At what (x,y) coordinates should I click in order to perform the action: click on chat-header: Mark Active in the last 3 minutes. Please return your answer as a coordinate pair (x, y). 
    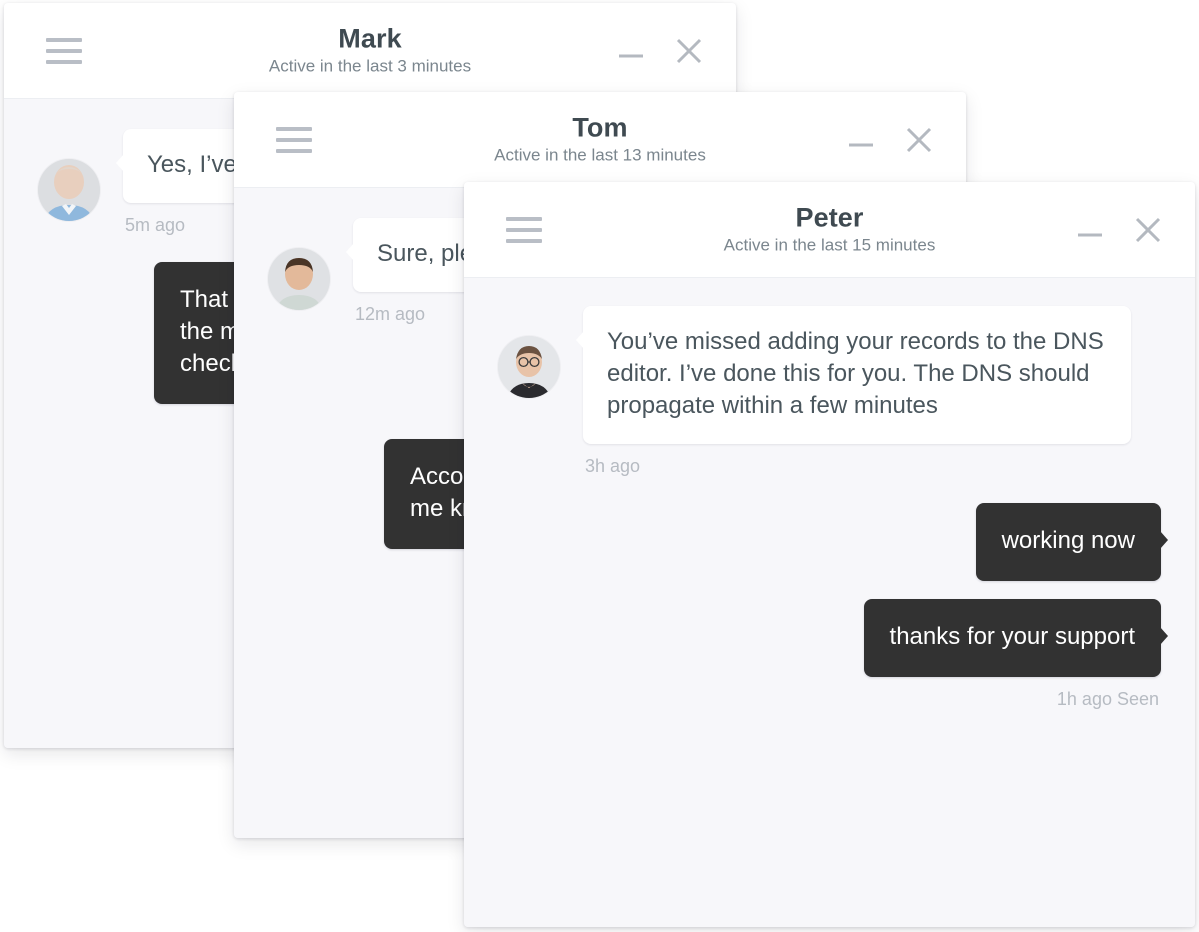
    Looking at the image, I should click on (370, 51).